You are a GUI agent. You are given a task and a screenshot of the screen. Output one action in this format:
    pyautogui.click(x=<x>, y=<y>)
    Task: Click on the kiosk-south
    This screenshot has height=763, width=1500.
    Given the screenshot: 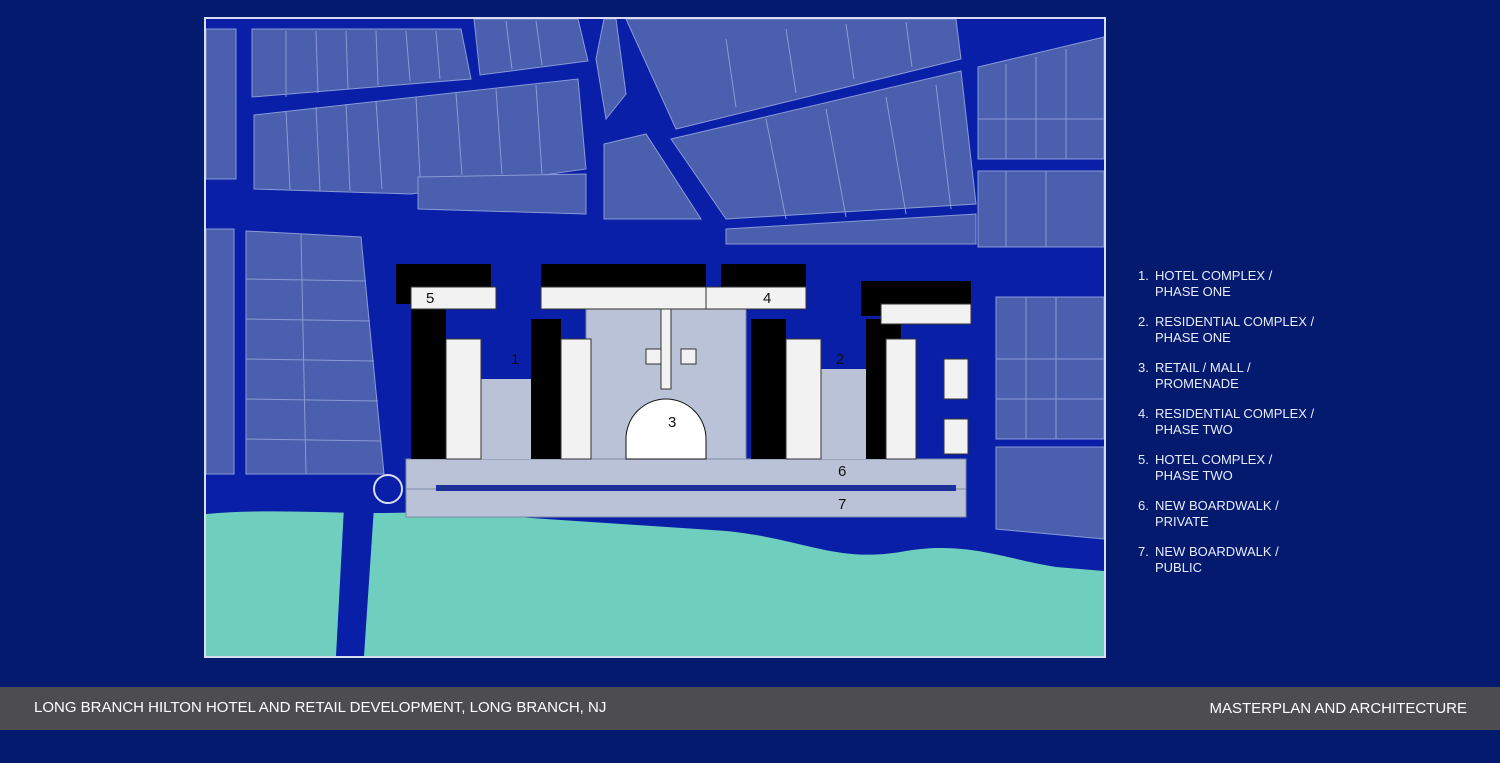 What is the action you would take?
    pyautogui.click(x=956, y=436)
    